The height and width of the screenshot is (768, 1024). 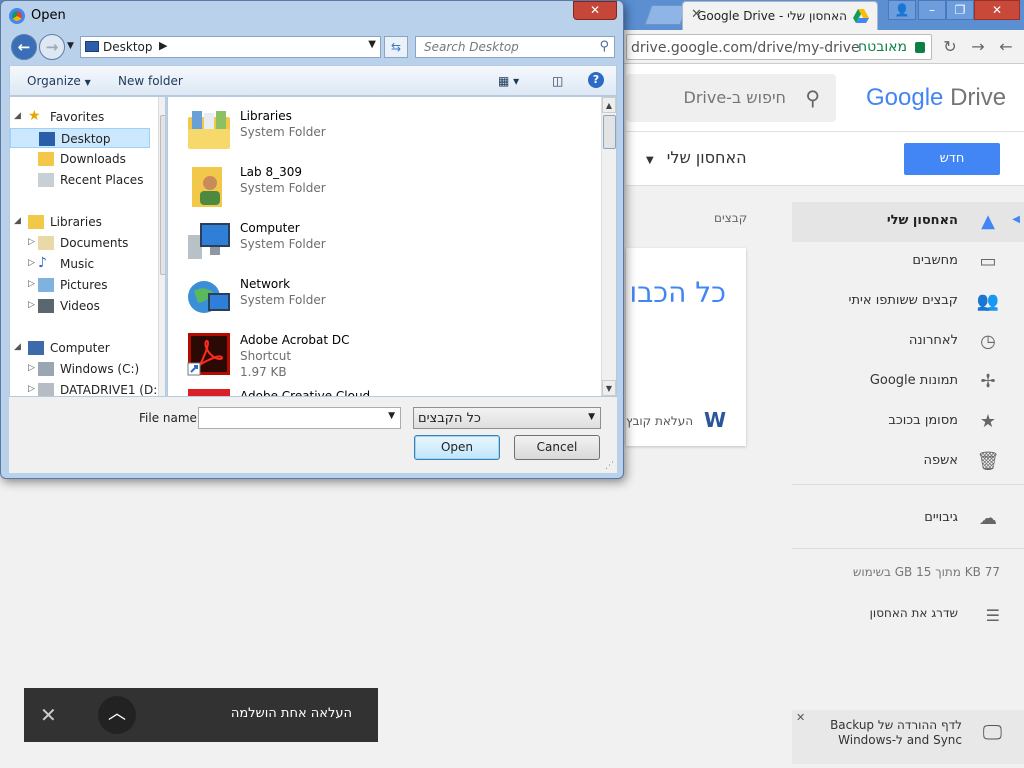 I want to click on file-item-network: Network System Folder, so click(x=386, y=301).